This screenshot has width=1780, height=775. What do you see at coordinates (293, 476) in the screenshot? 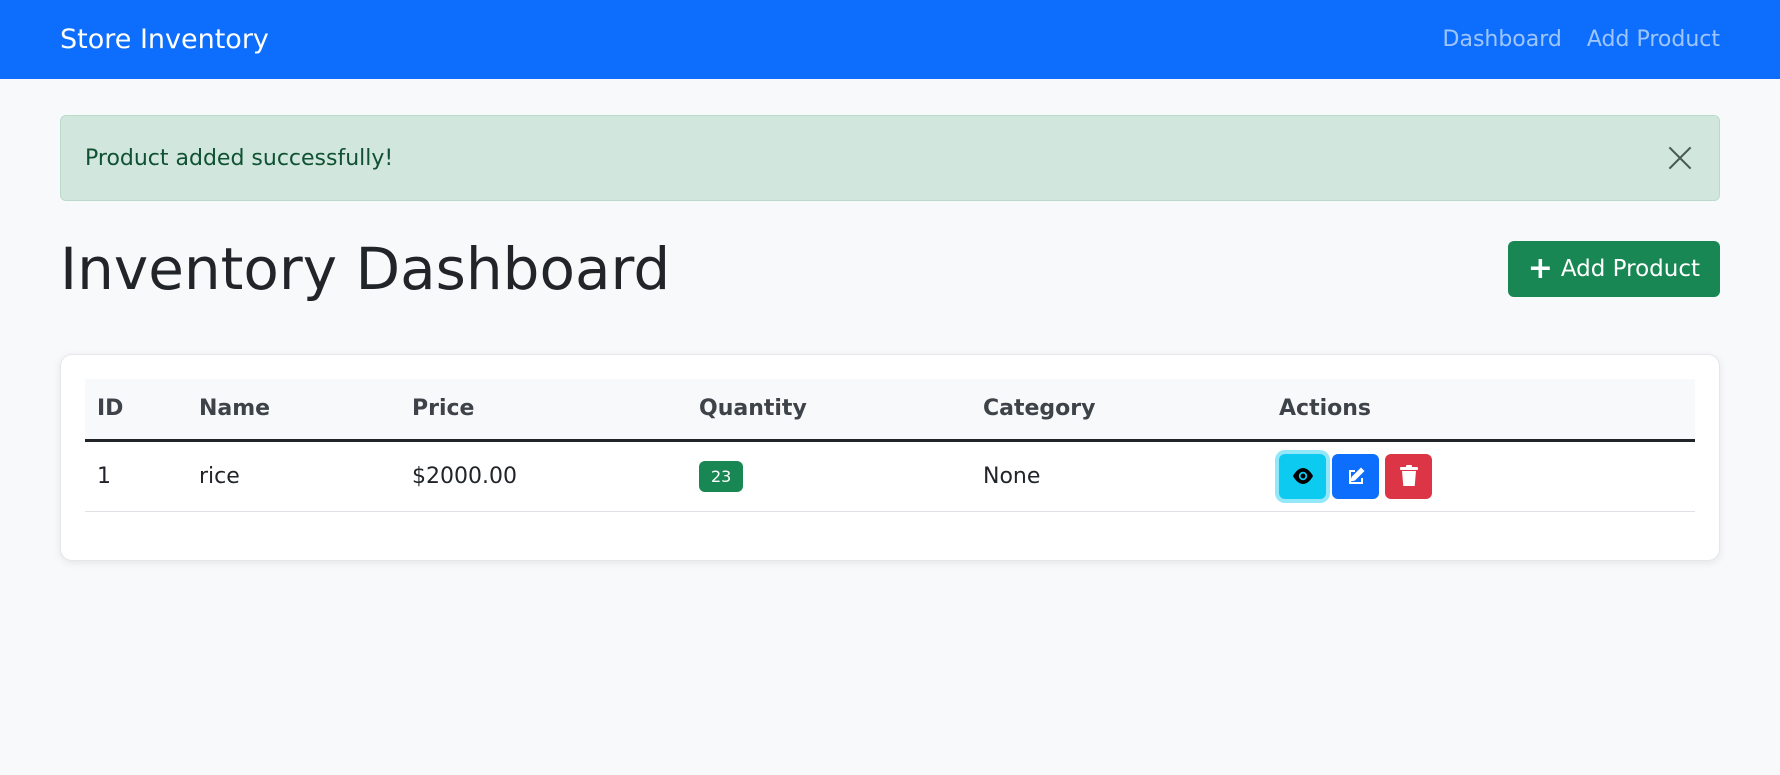
I see `cell-name: rice` at bounding box center [293, 476].